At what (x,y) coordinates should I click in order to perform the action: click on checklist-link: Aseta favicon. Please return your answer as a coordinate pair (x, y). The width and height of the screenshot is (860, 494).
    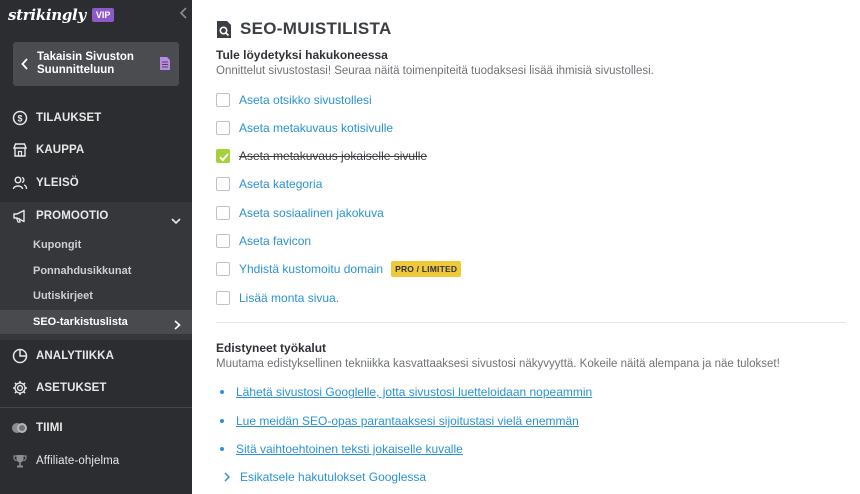
    Looking at the image, I should click on (275, 241).